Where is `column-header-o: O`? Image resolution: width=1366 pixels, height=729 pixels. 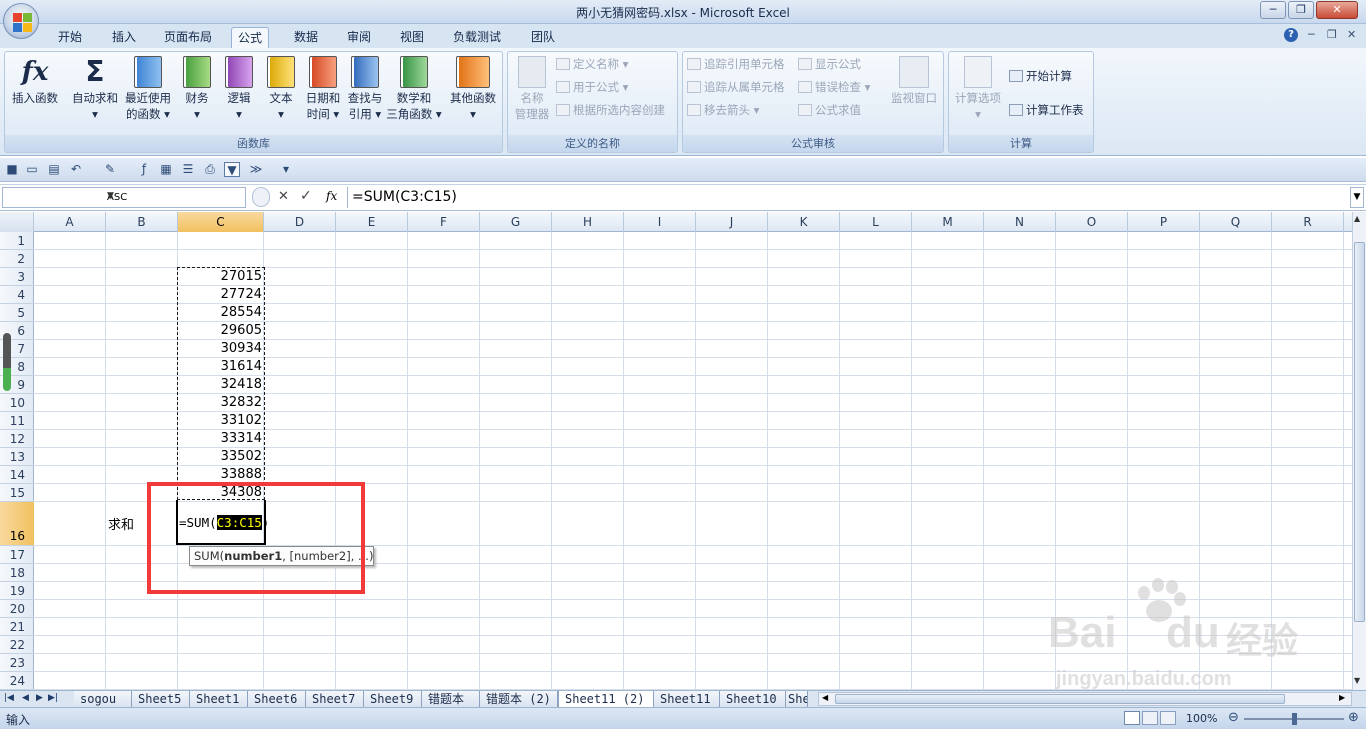 column-header-o: O is located at coordinates (1092, 222).